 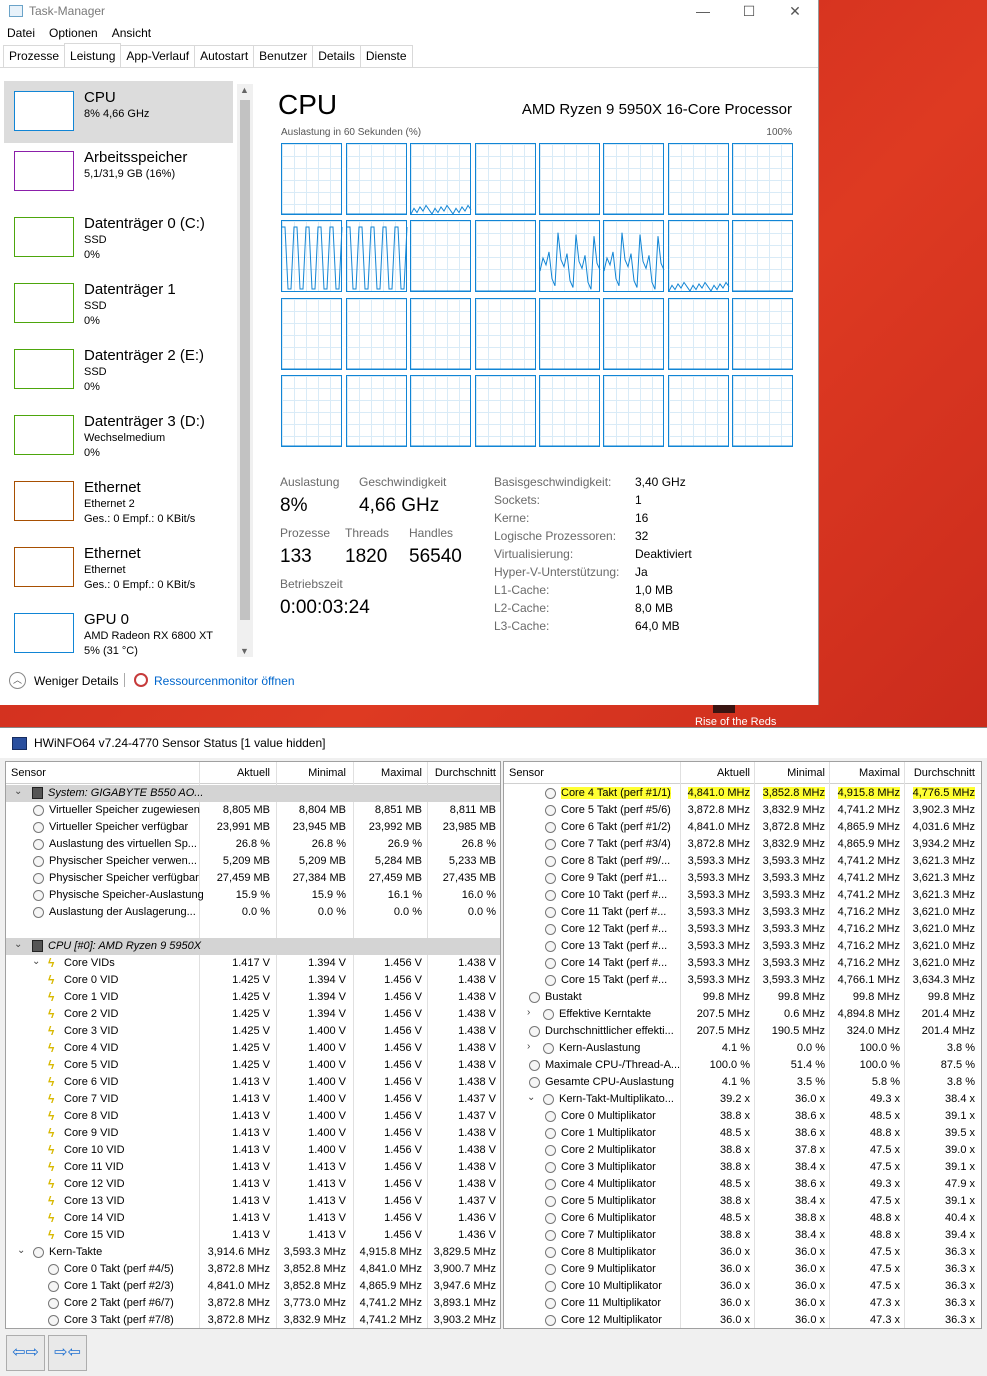 What do you see at coordinates (17, 680) in the screenshot?
I see `chevron-up-icon: ︿` at bounding box center [17, 680].